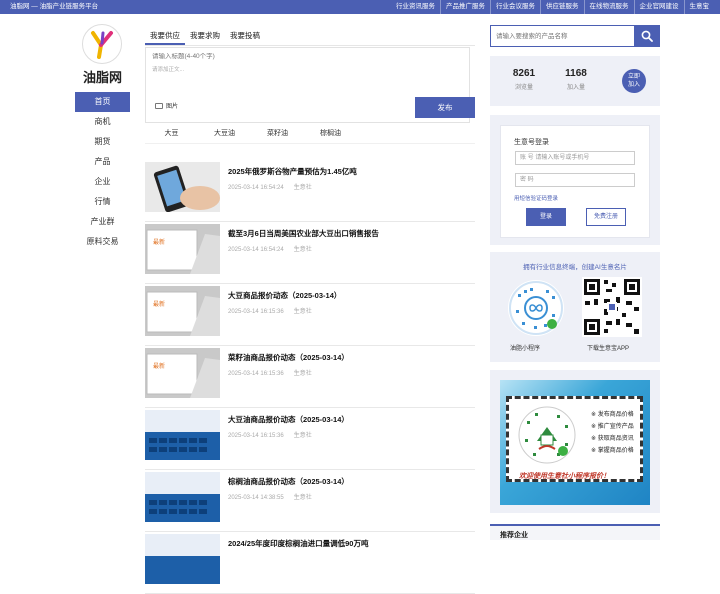 The height and width of the screenshot is (594, 720). I want to click on nav-item-business: 商机, so click(102, 122).